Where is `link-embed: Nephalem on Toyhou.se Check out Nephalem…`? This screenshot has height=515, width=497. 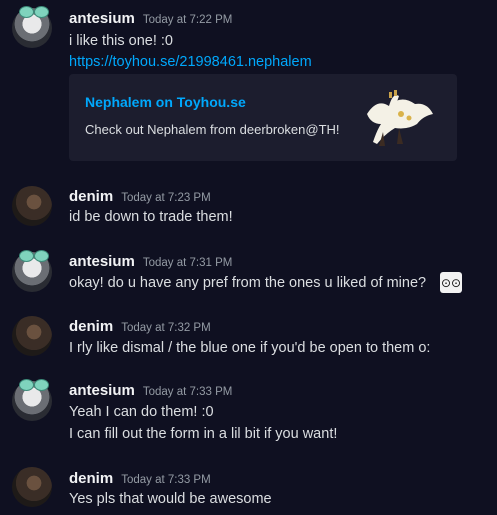 link-embed: Nephalem on Toyhou.se Check out Nephalem… is located at coordinates (263, 117).